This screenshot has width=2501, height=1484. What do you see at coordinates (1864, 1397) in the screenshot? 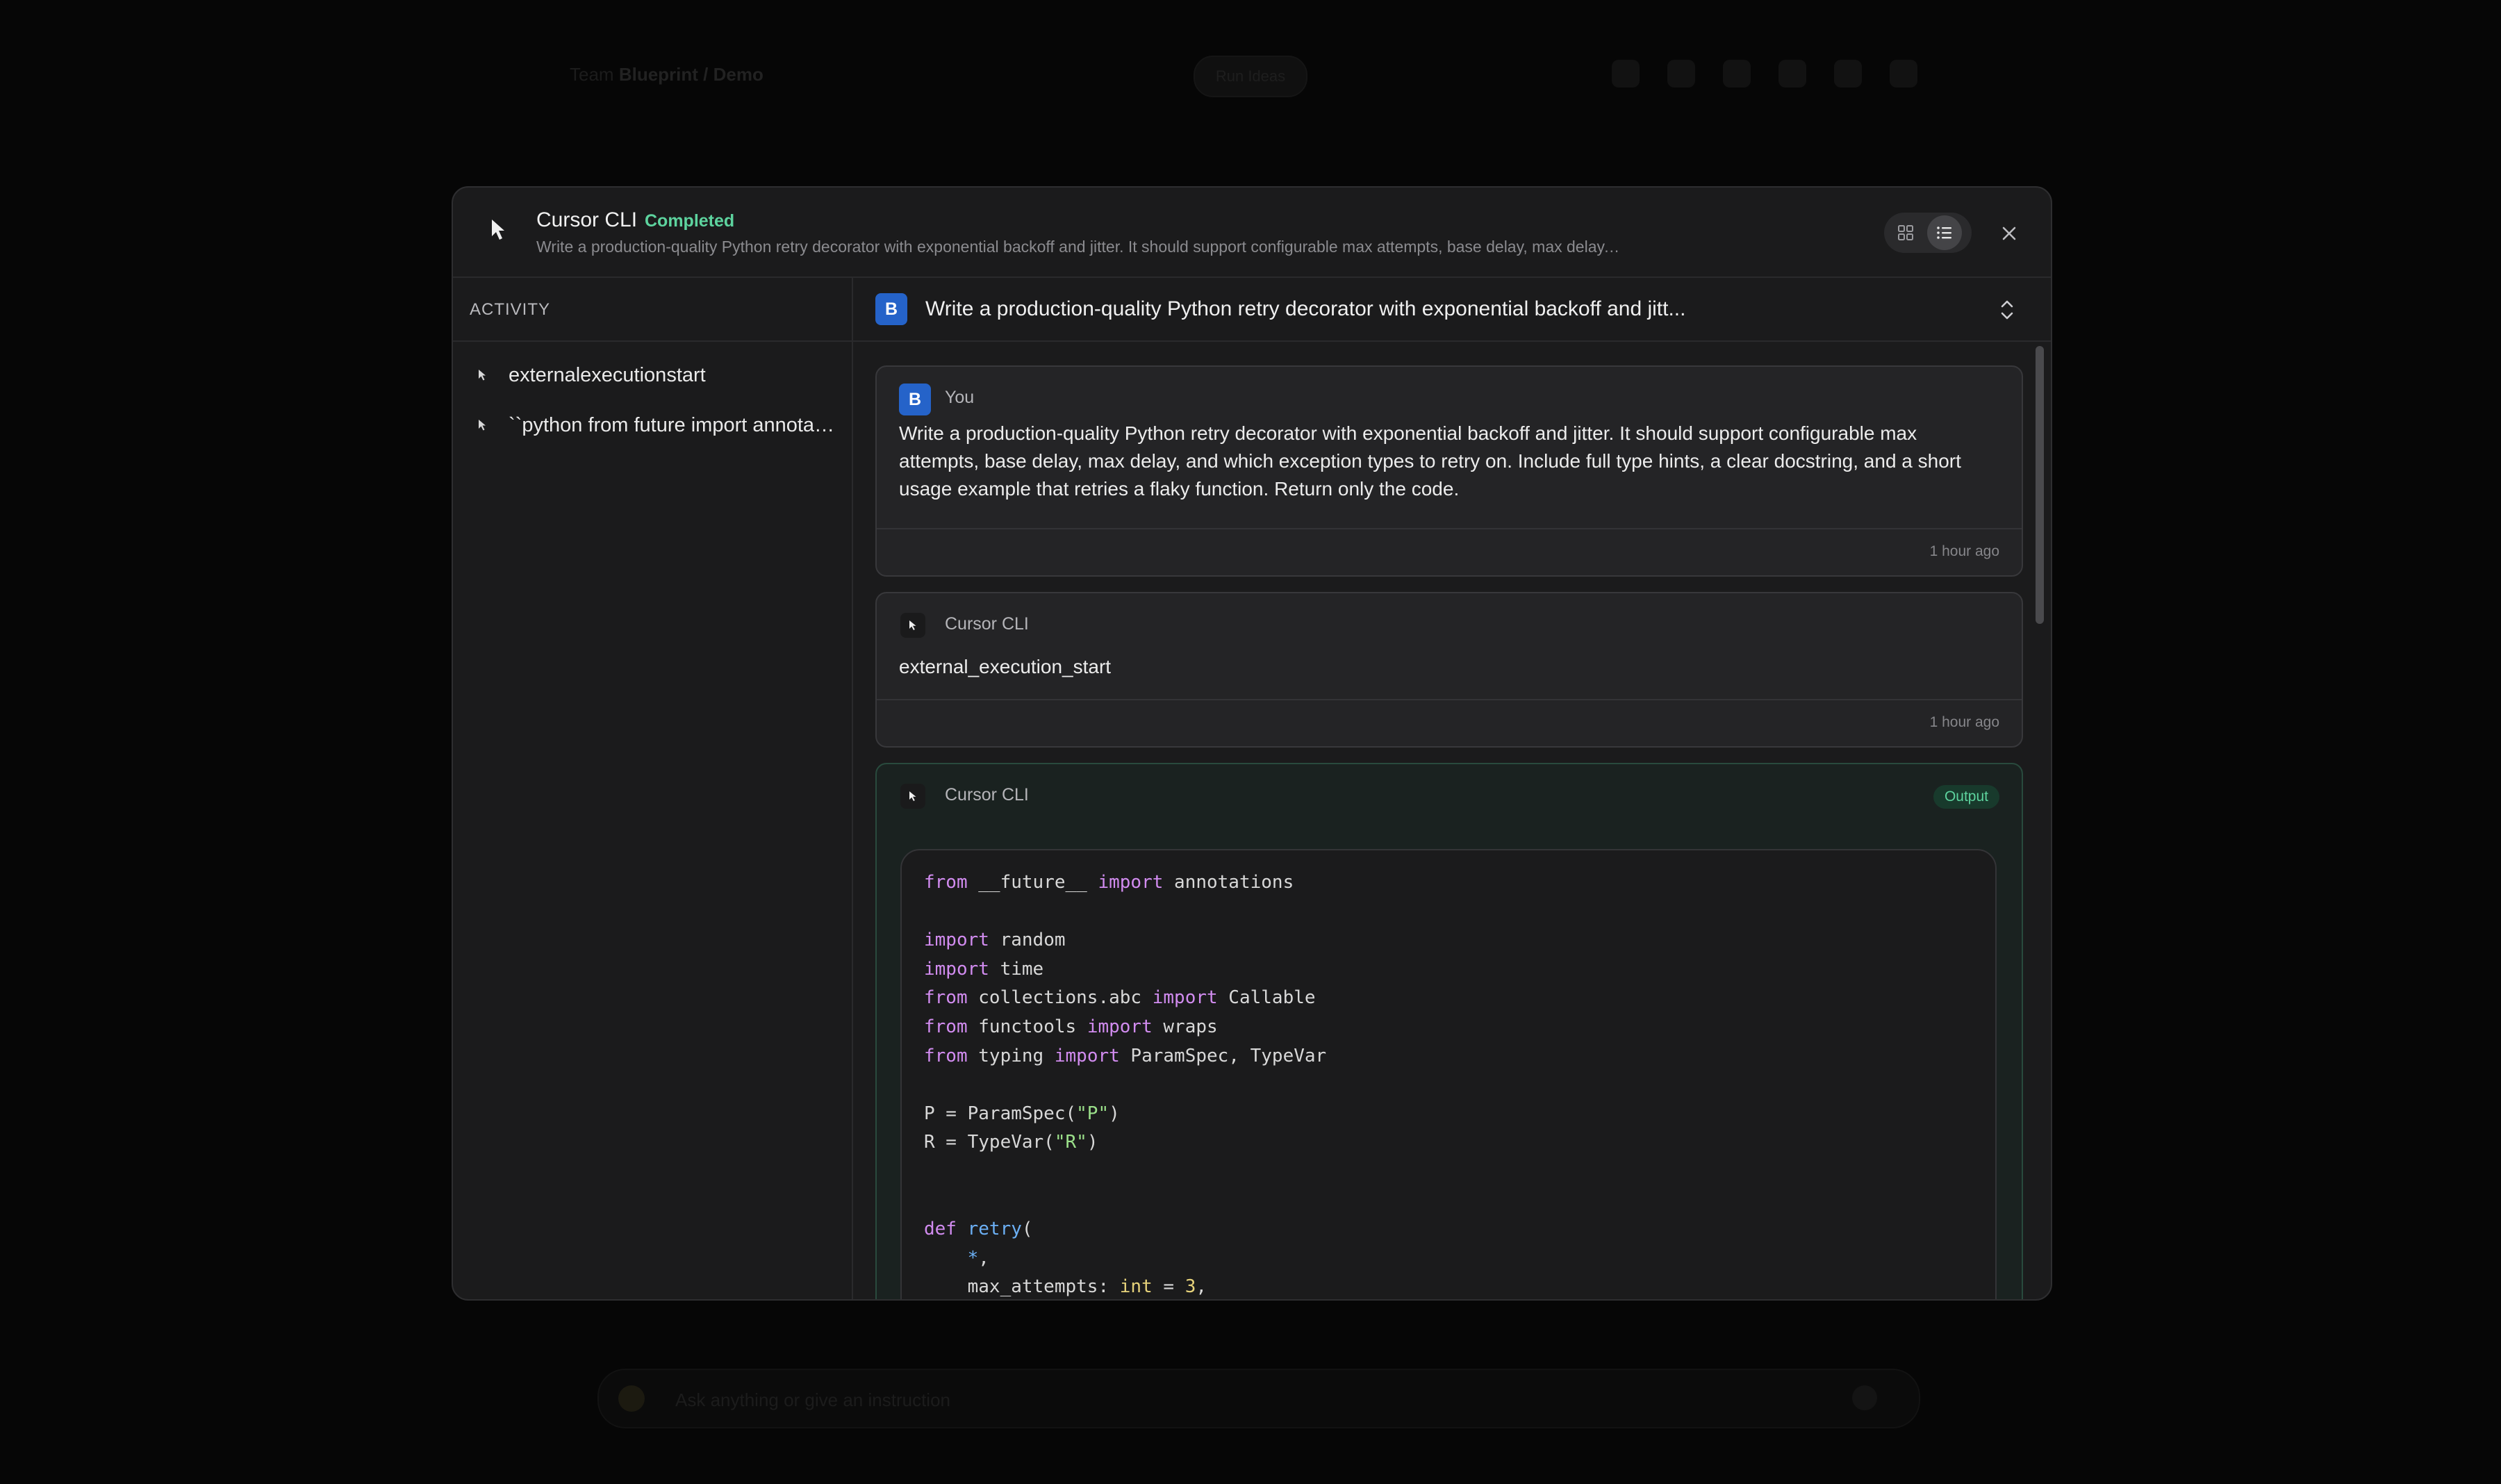
I see `send-icon` at bounding box center [1864, 1397].